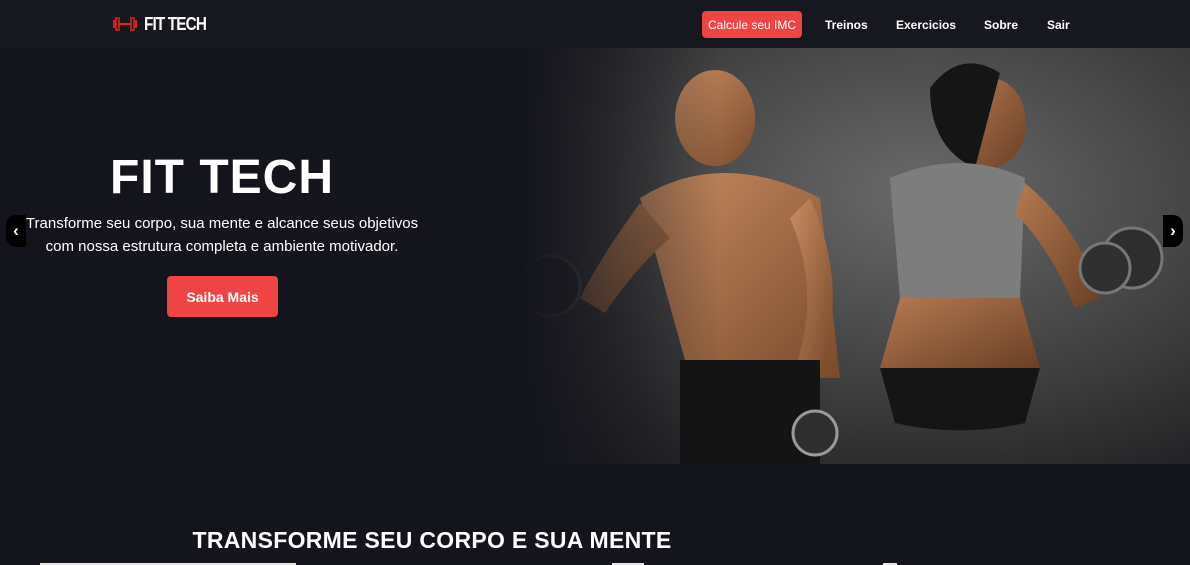 This screenshot has height=565, width=1190. What do you see at coordinates (222, 177) in the screenshot?
I see `hero-title: FIT TECH` at bounding box center [222, 177].